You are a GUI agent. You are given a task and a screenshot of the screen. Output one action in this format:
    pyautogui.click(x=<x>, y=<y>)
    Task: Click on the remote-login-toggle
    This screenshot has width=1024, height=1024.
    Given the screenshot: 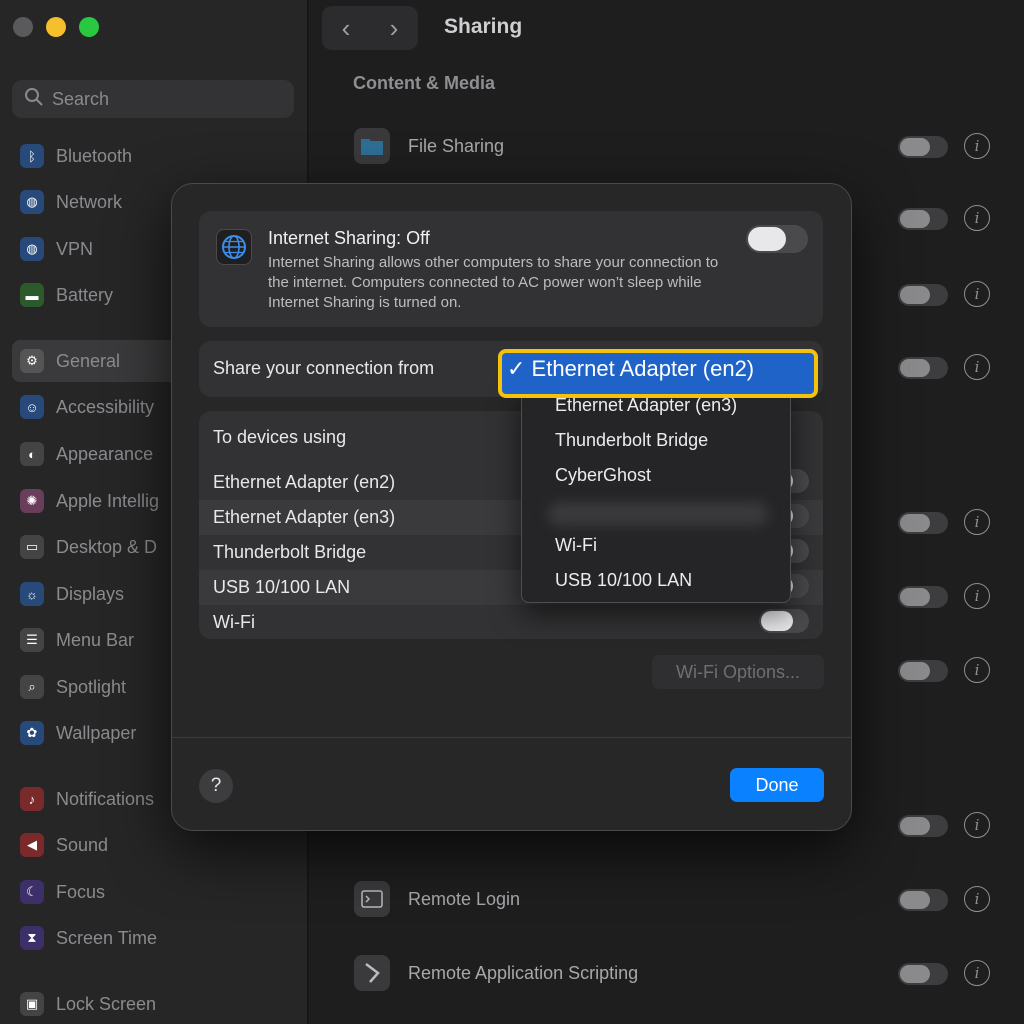 What is the action you would take?
    pyautogui.click(x=923, y=900)
    